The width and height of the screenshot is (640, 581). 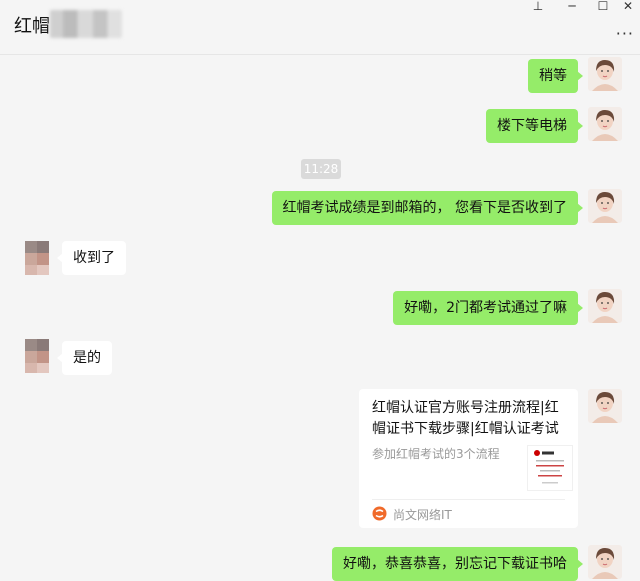 What do you see at coordinates (321, 169) in the screenshot?
I see `timestamp: 11:28` at bounding box center [321, 169].